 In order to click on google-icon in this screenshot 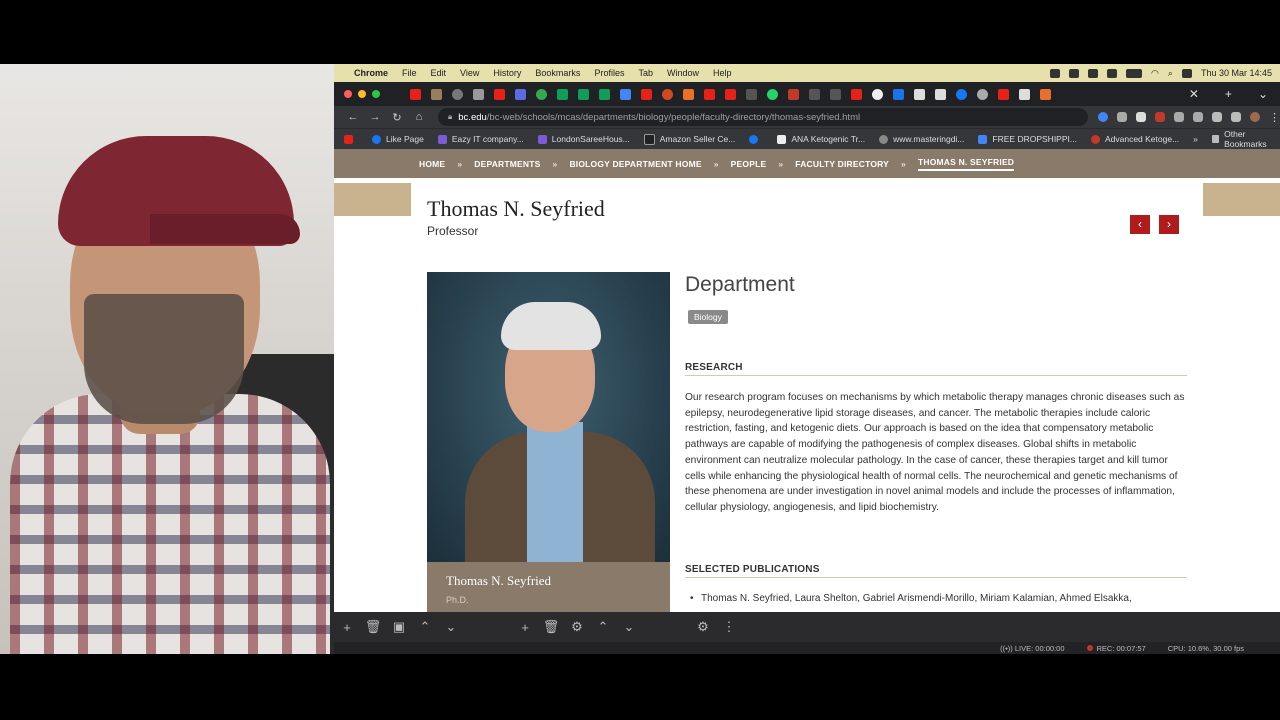, I will do `click(1103, 117)`.